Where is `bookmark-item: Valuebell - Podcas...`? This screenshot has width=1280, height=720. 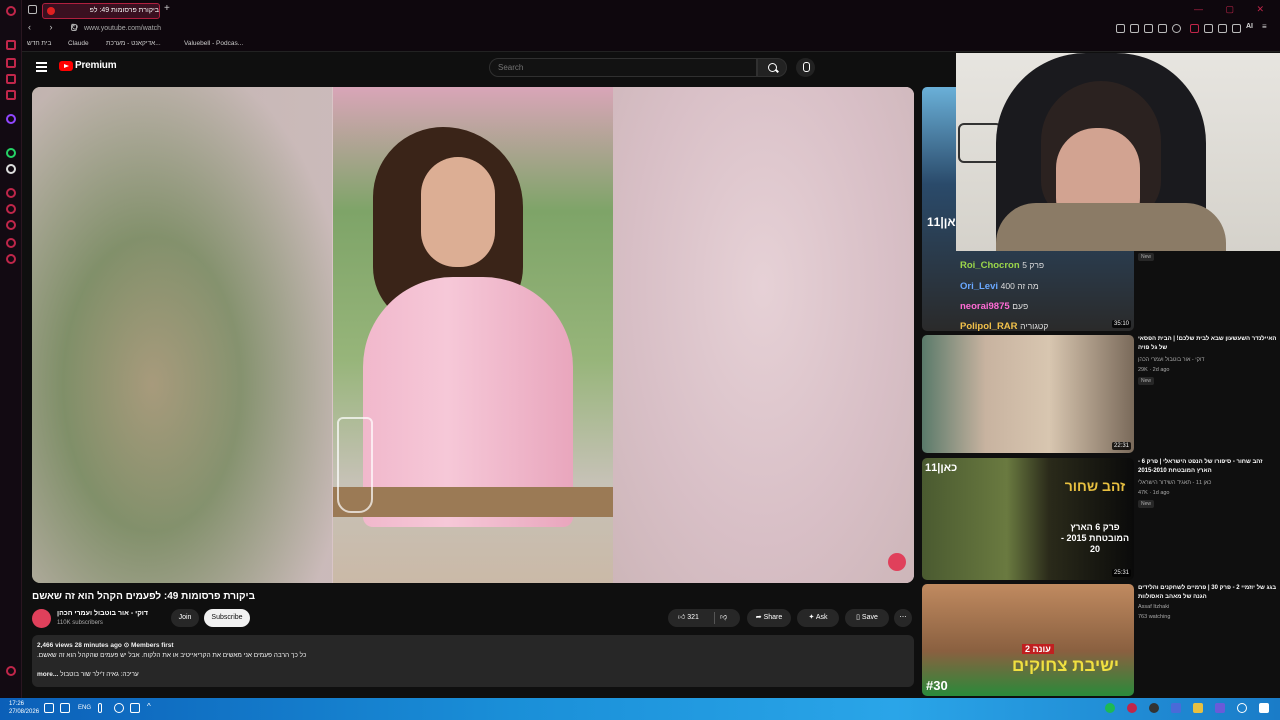
bookmark-item: Valuebell - Podcas... is located at coordinates (213, 43).